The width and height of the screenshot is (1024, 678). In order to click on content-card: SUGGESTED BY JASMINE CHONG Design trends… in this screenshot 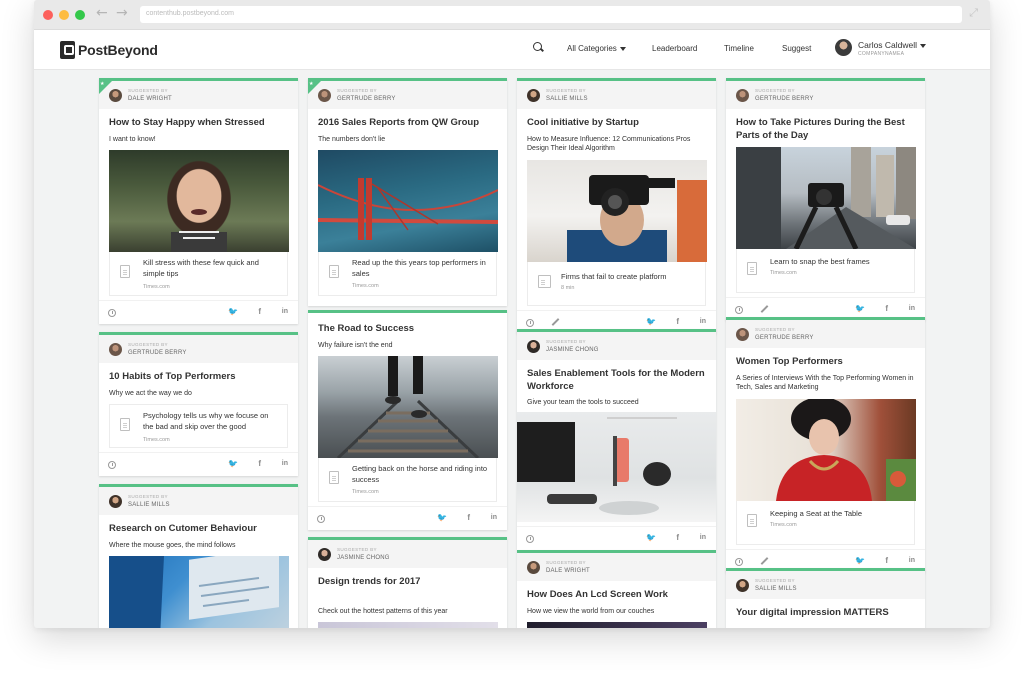, I will do `click(407, 582)`.